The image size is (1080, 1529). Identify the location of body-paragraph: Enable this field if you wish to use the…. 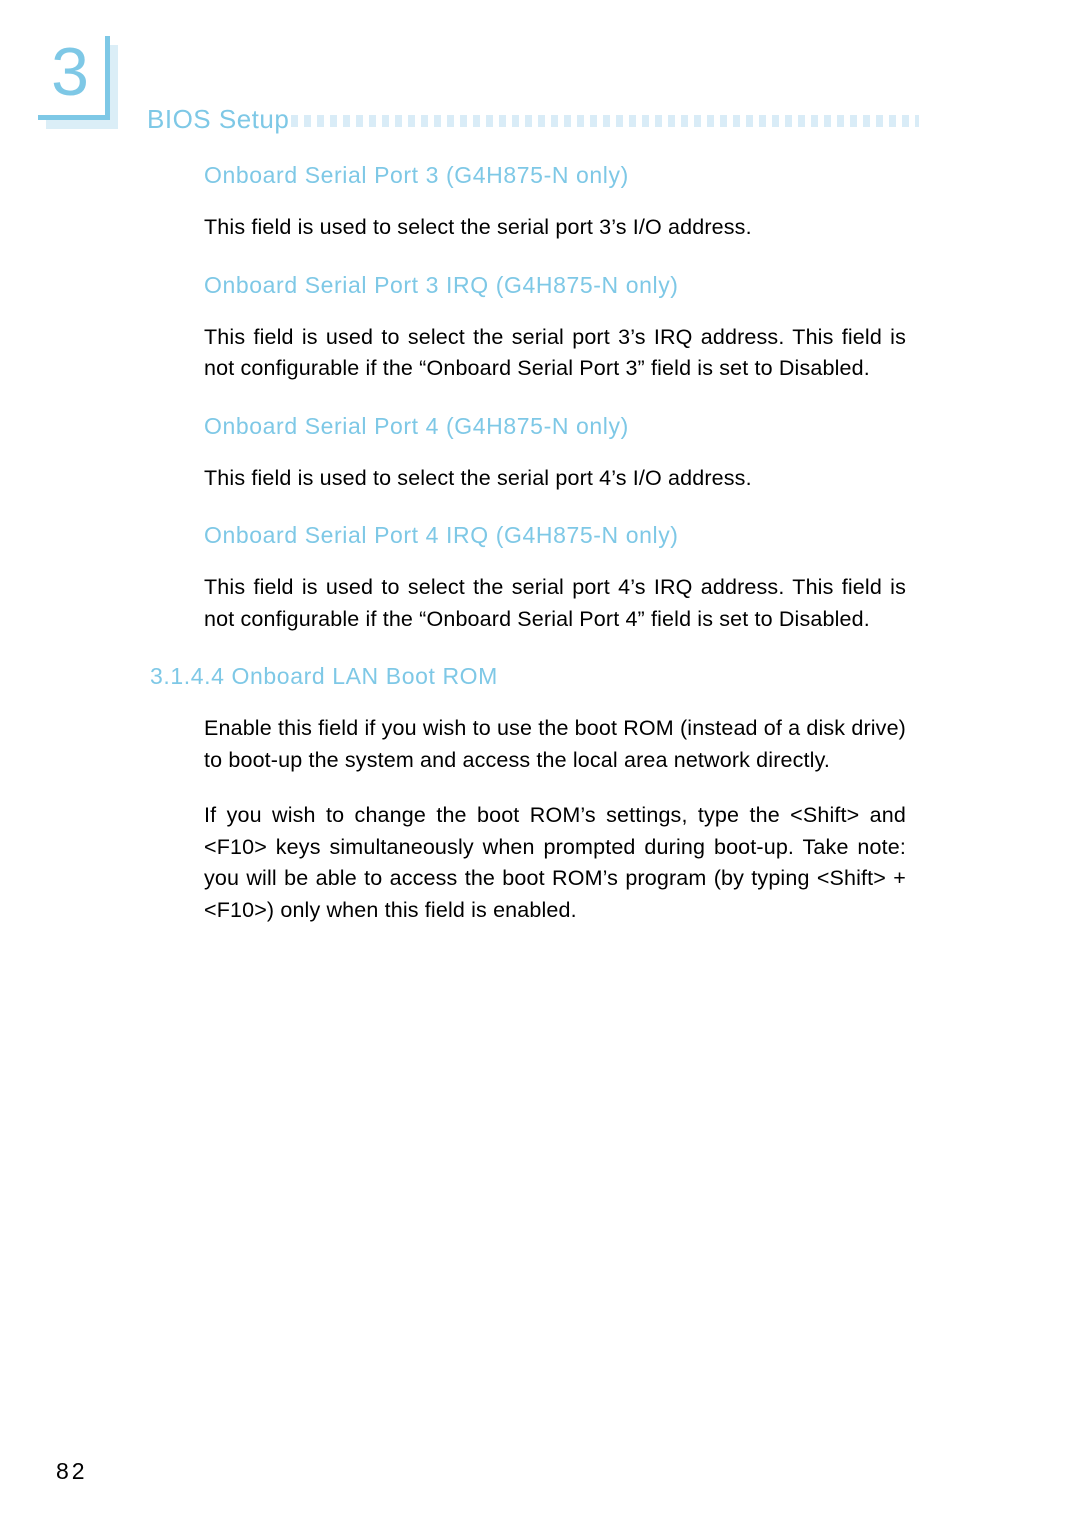
(555, 744).